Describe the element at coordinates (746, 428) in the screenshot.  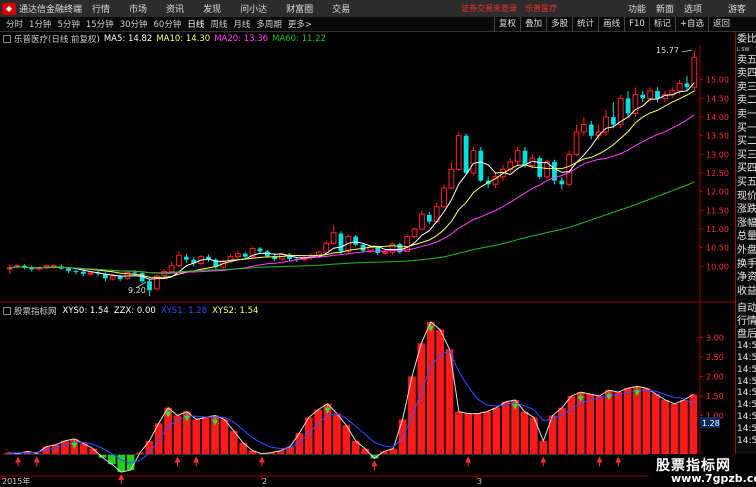
I see `side-bottom-item-10: 14:50` at that location.